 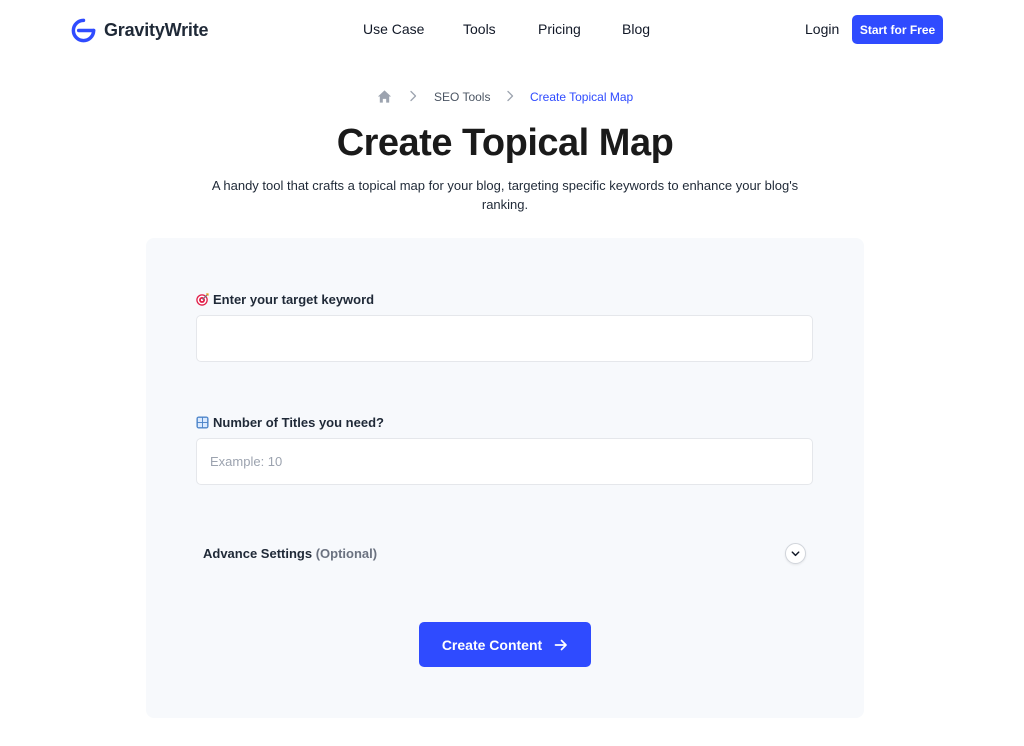 What do you see at coordinates (298, 422) in the screenshot?
I see `titles-label-text: Number of Titles you need?` at bounding box center [298, 422].